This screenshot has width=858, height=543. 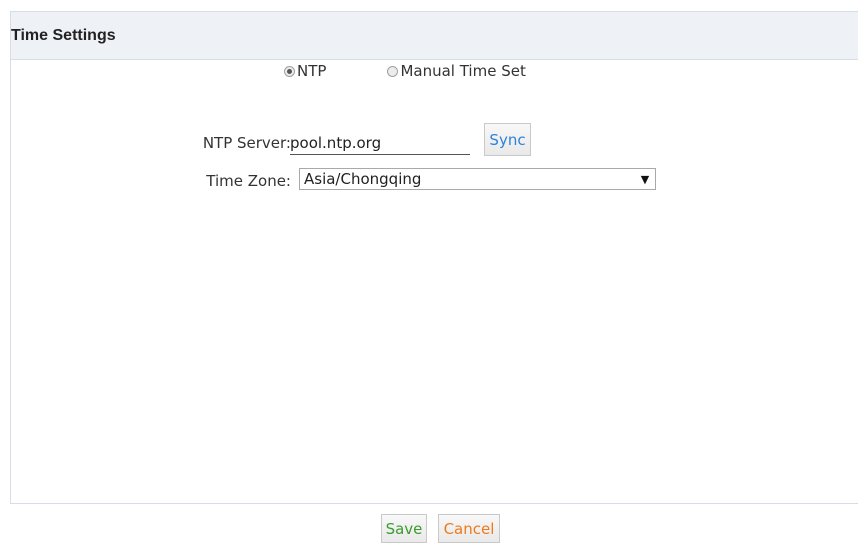 I want to click on ntp-radio: NTP, so click(x=305, y=71).